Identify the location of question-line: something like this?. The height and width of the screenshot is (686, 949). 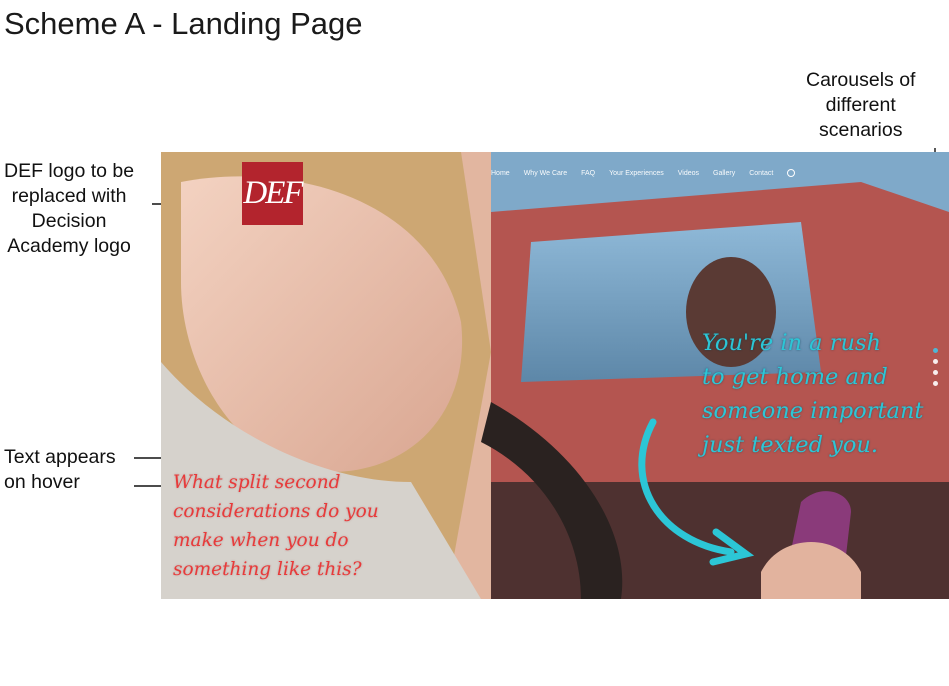
(267, 569).